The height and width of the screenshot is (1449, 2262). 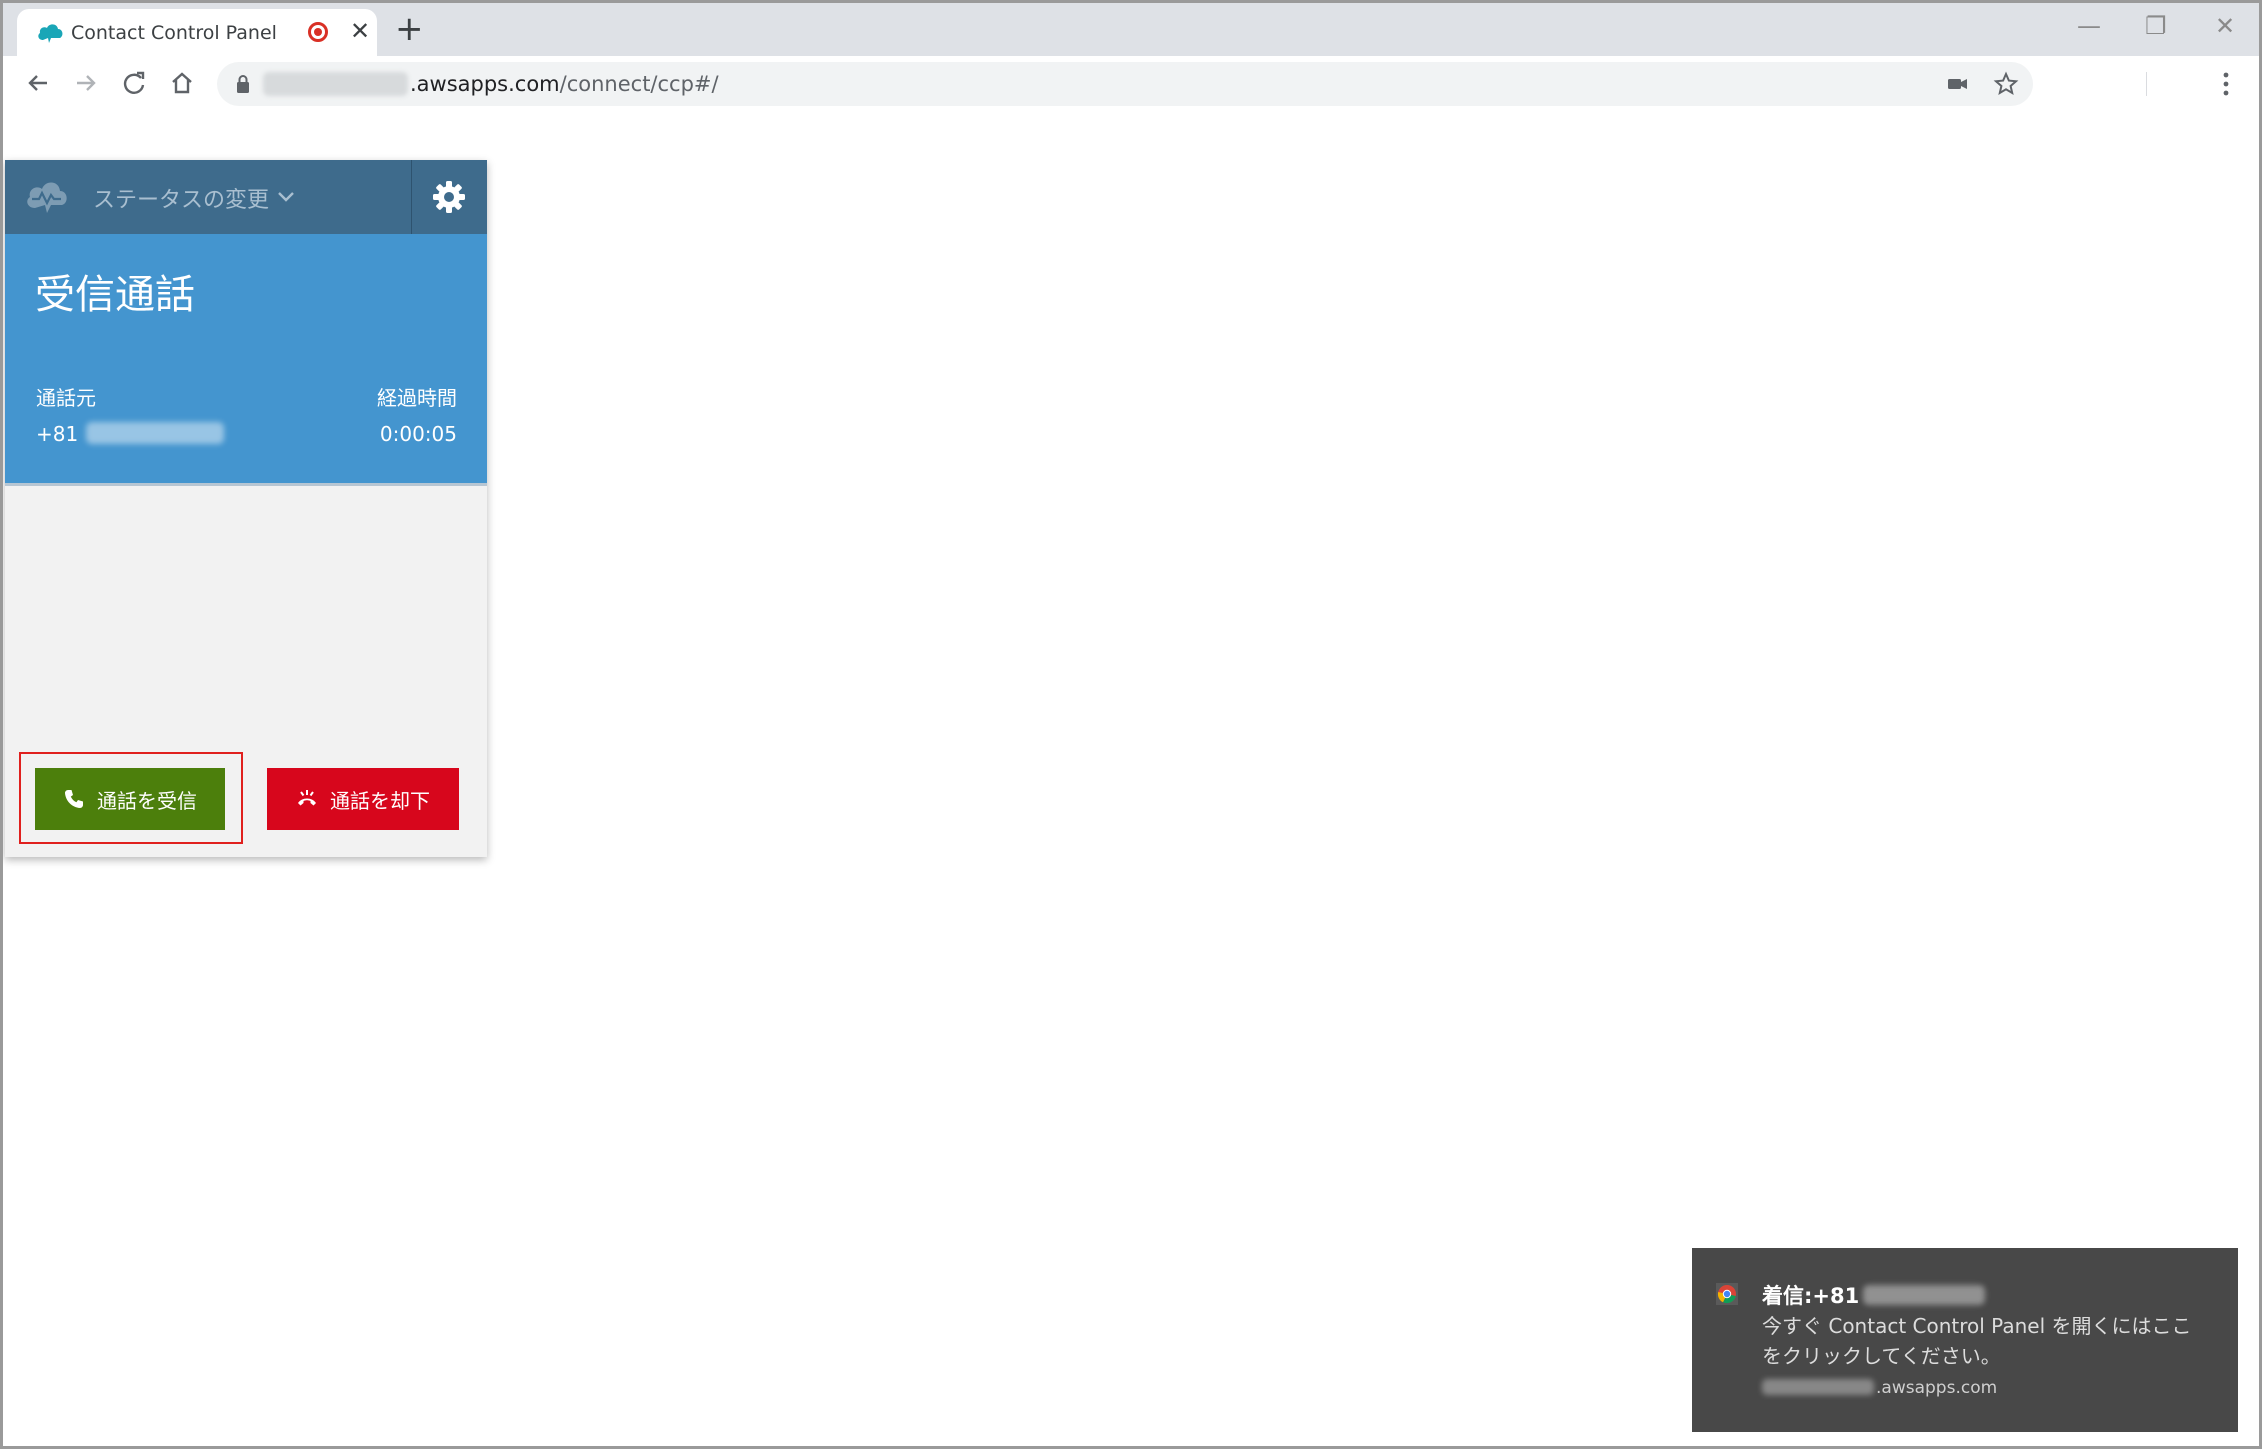 What do you see at coordinates (449, 197) in the screenshot?
I see `gear-icon` at bounding box center [449, 197].